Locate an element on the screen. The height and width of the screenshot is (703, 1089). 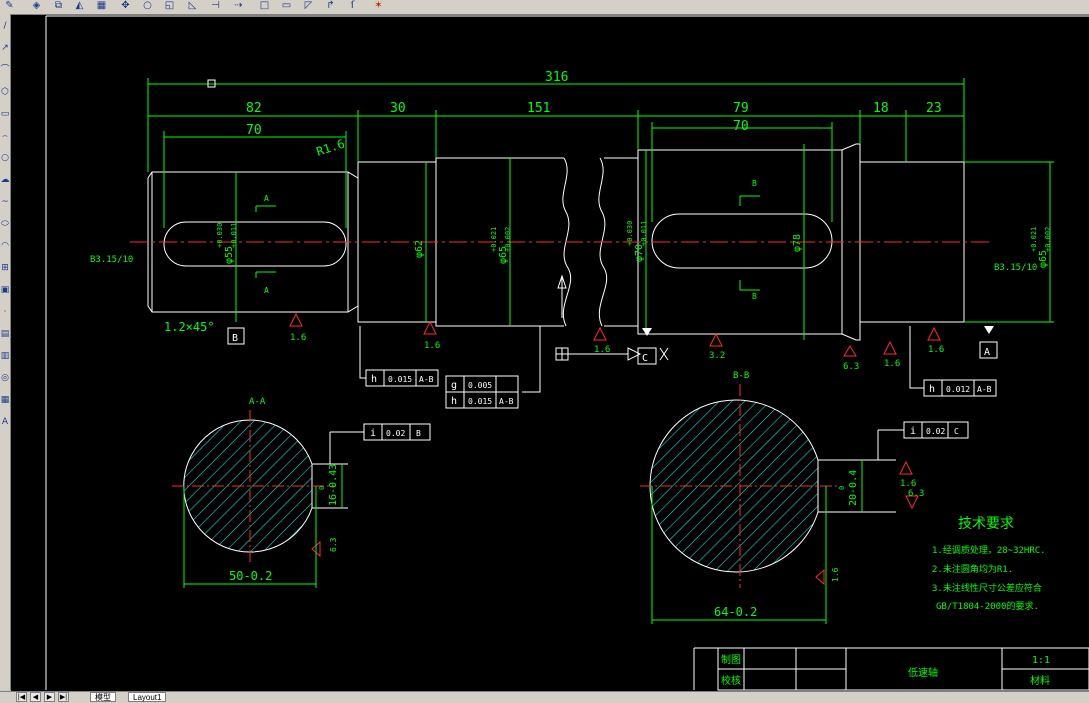
dim-79: 79 is located at coordinates (741, 108).